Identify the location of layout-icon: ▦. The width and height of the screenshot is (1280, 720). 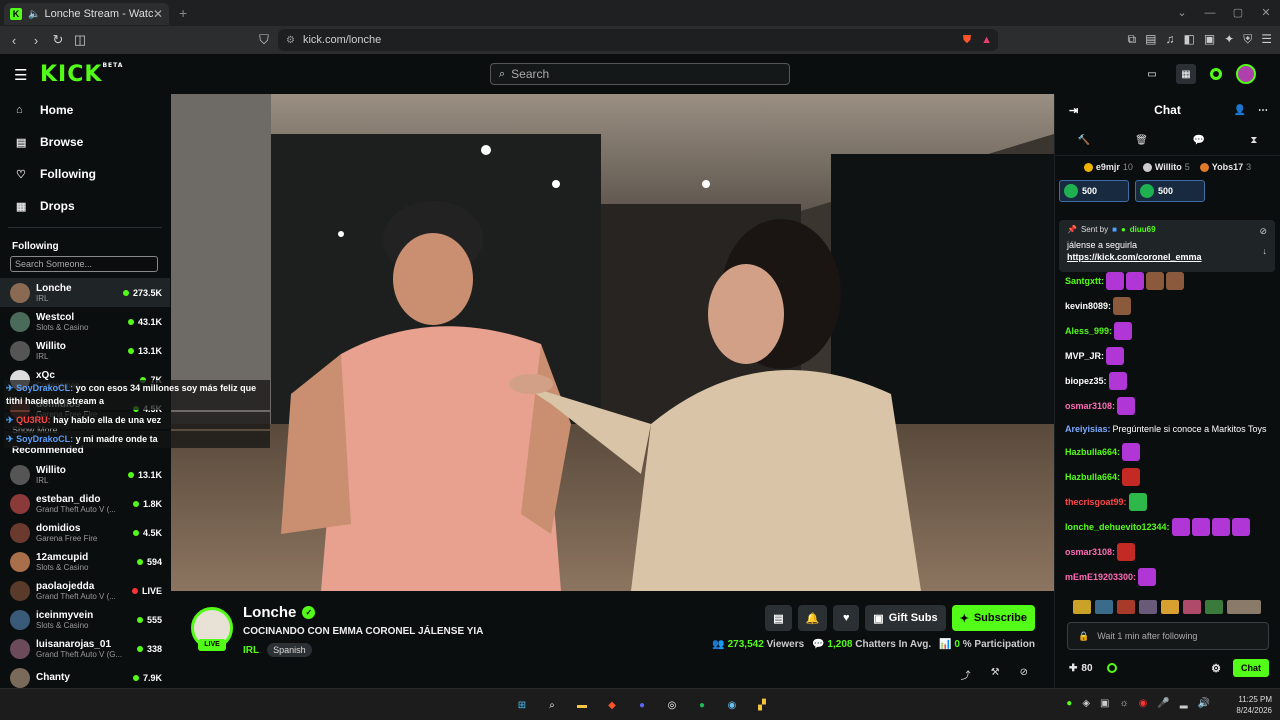
(1186, 74).